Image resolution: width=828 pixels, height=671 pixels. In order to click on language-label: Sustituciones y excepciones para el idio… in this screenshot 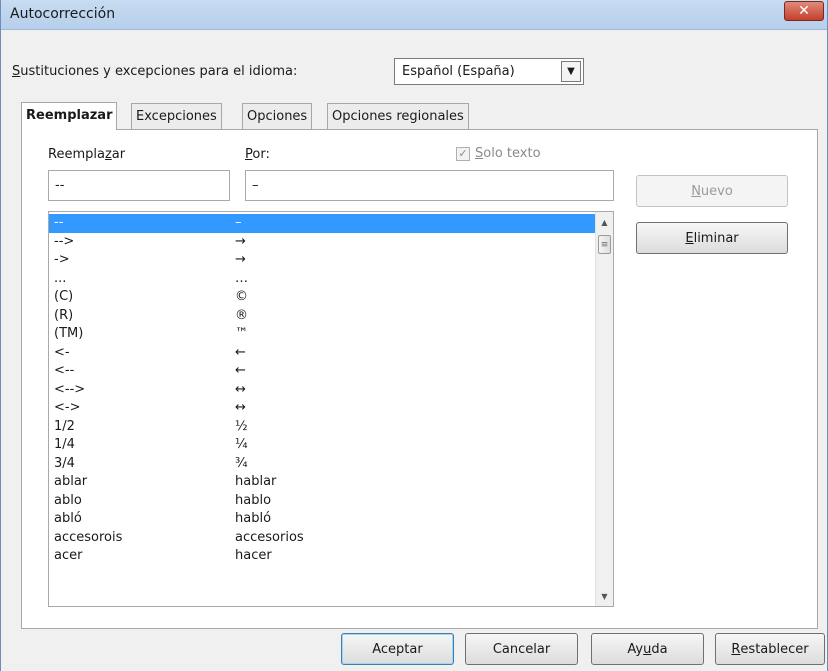, I will do `click(155, 71)`.